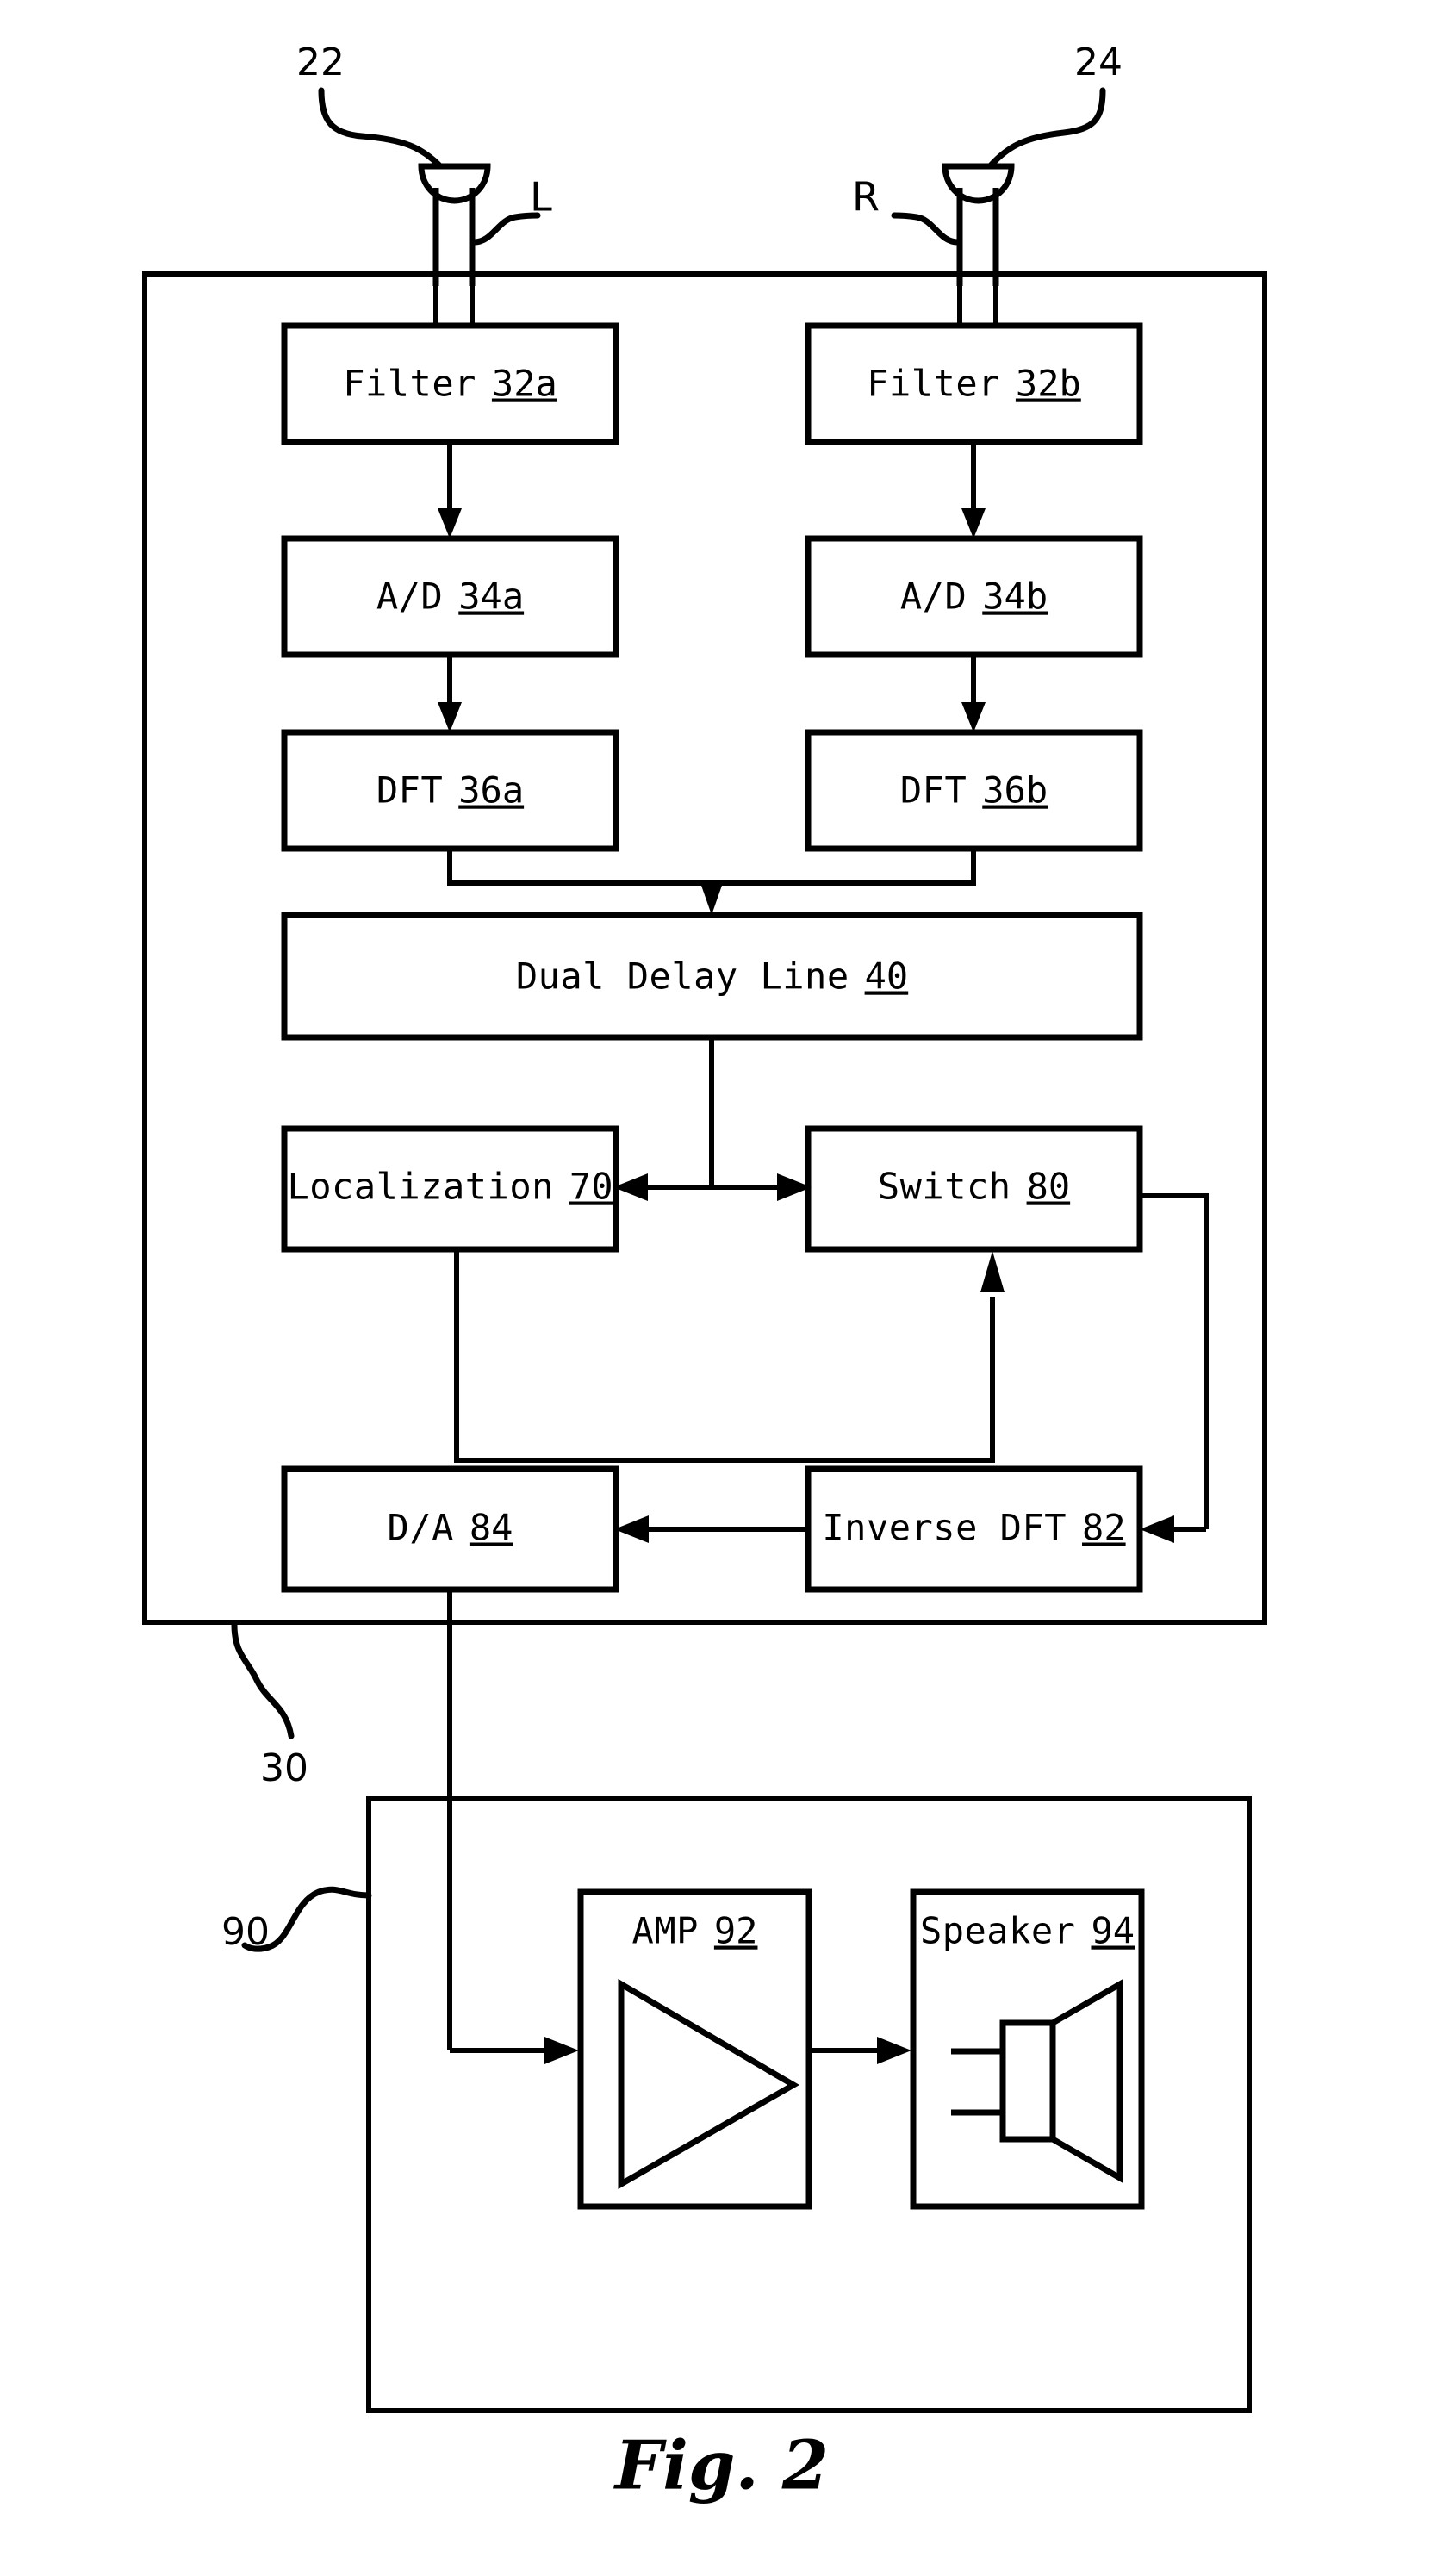  Describe the element at coordinates (491, 791) in the screenshot. I see `block-dft-36a-num: 36a` at that location.